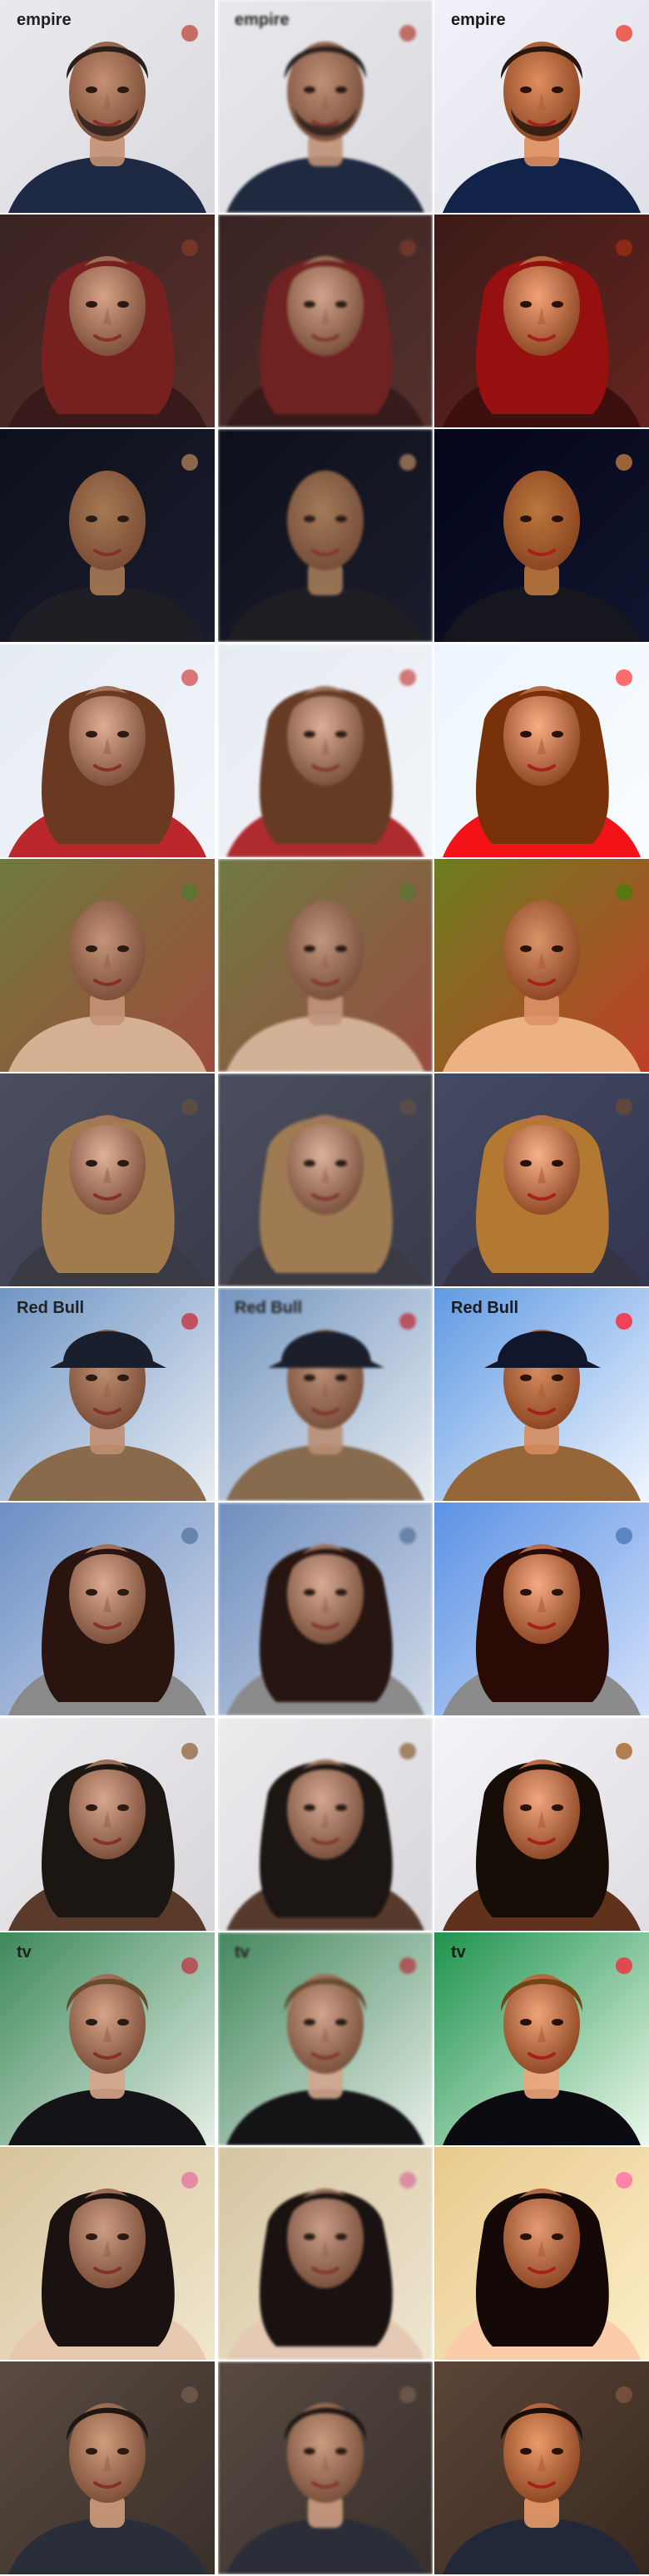  I want to click on portrait-tile-original: Red Bull, so click(107, 1394).